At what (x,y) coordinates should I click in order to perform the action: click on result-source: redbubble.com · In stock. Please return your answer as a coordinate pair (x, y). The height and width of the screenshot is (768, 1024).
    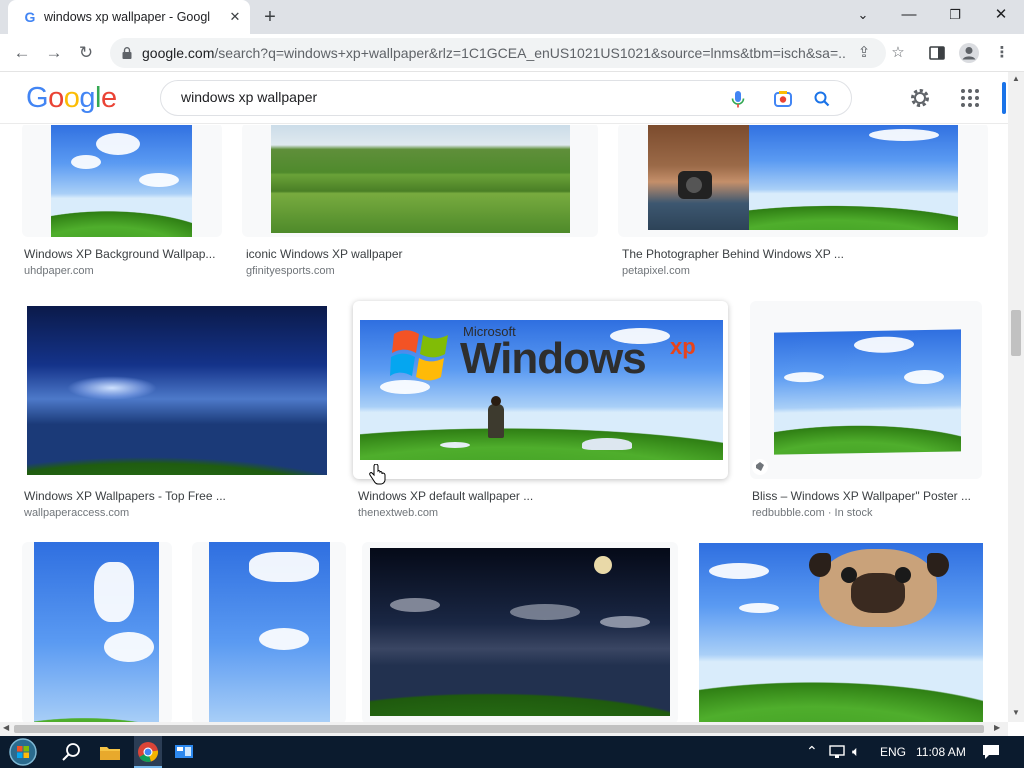
    Looking at the image, I should click on (870, 513).